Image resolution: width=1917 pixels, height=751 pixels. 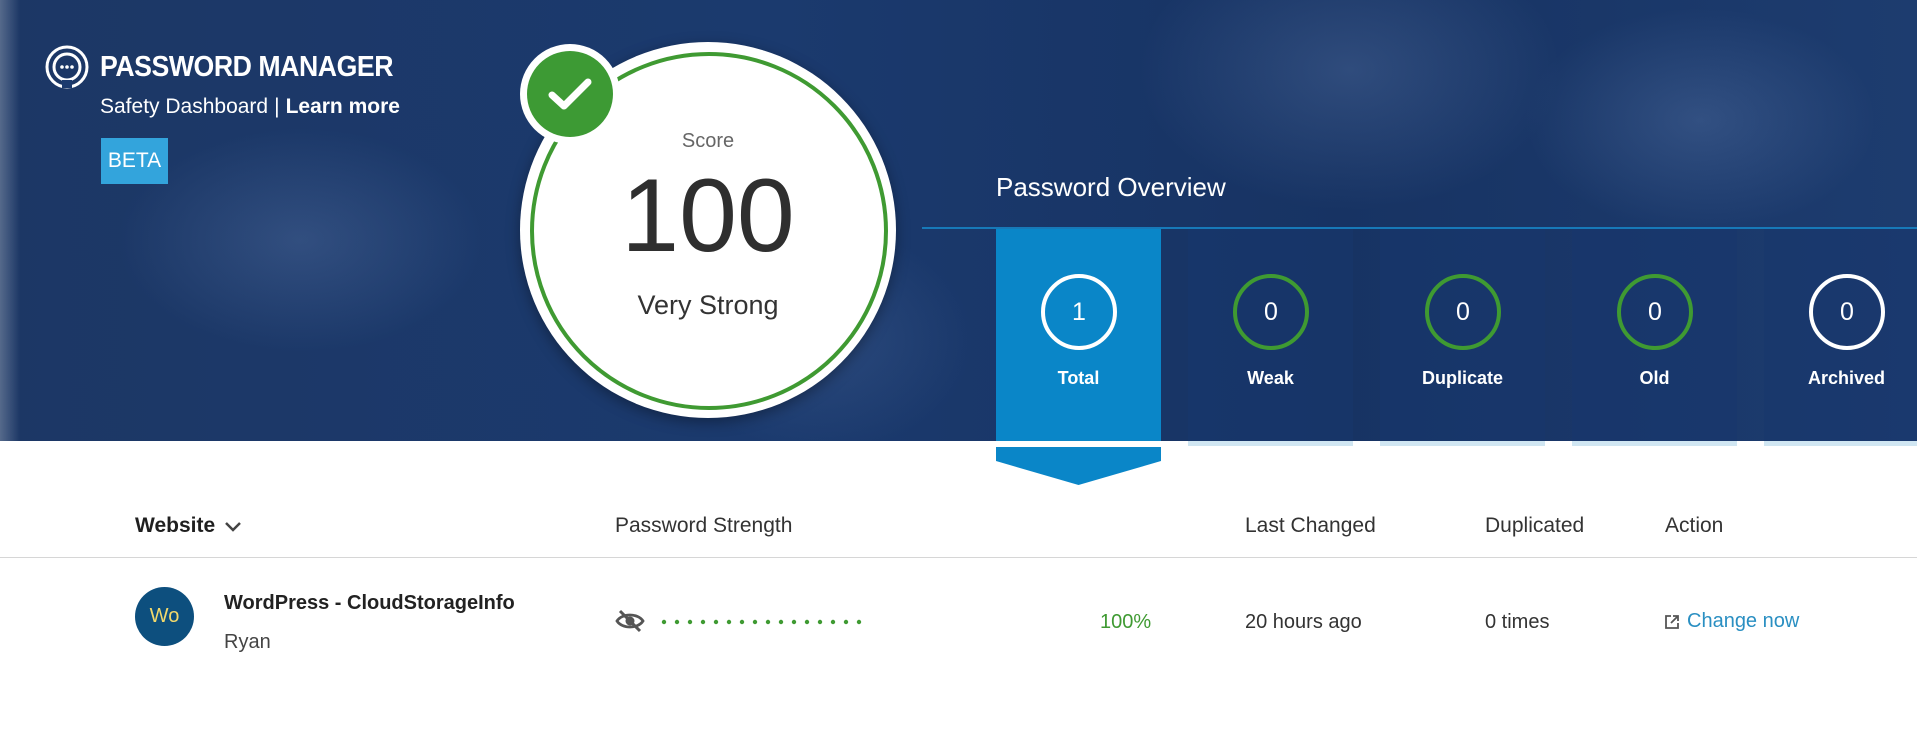 What do you see at coordinates (134, 161) in the screenshot?
I see `beta-badge: BETA` at bounding box center [134, 161].